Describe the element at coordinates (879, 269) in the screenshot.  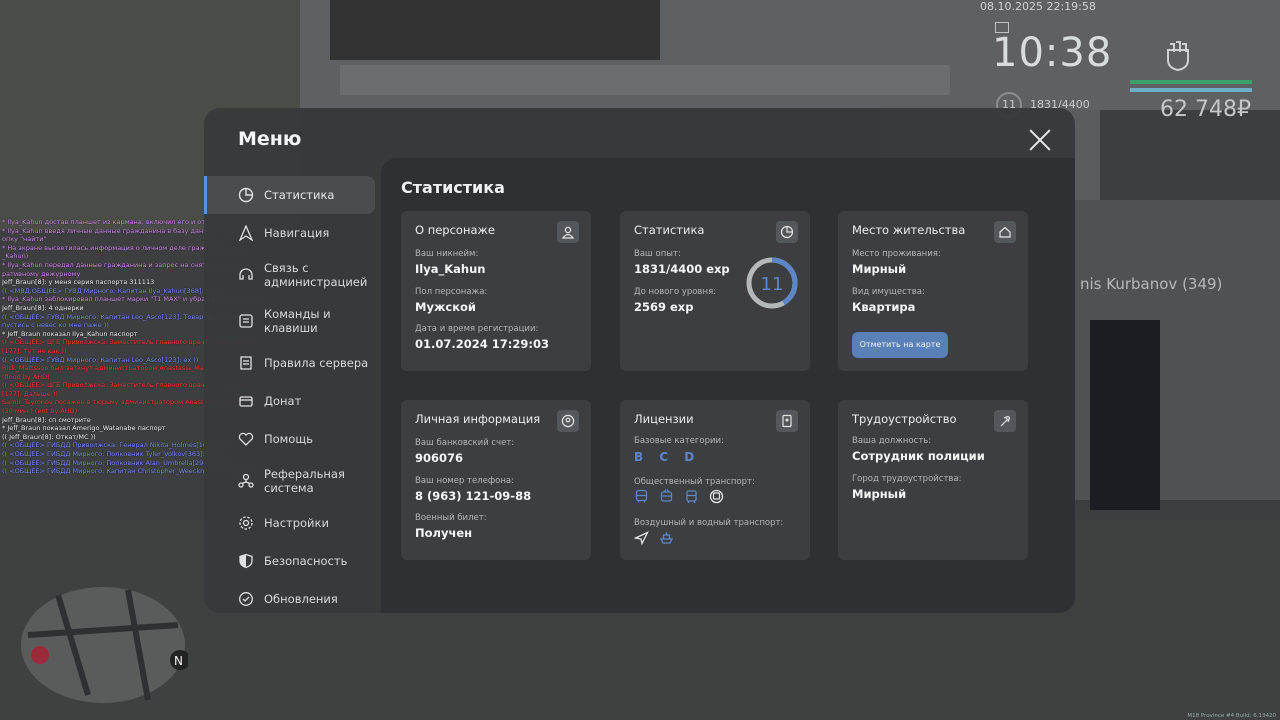
I see `residence-place-value: Мирный` at that location.